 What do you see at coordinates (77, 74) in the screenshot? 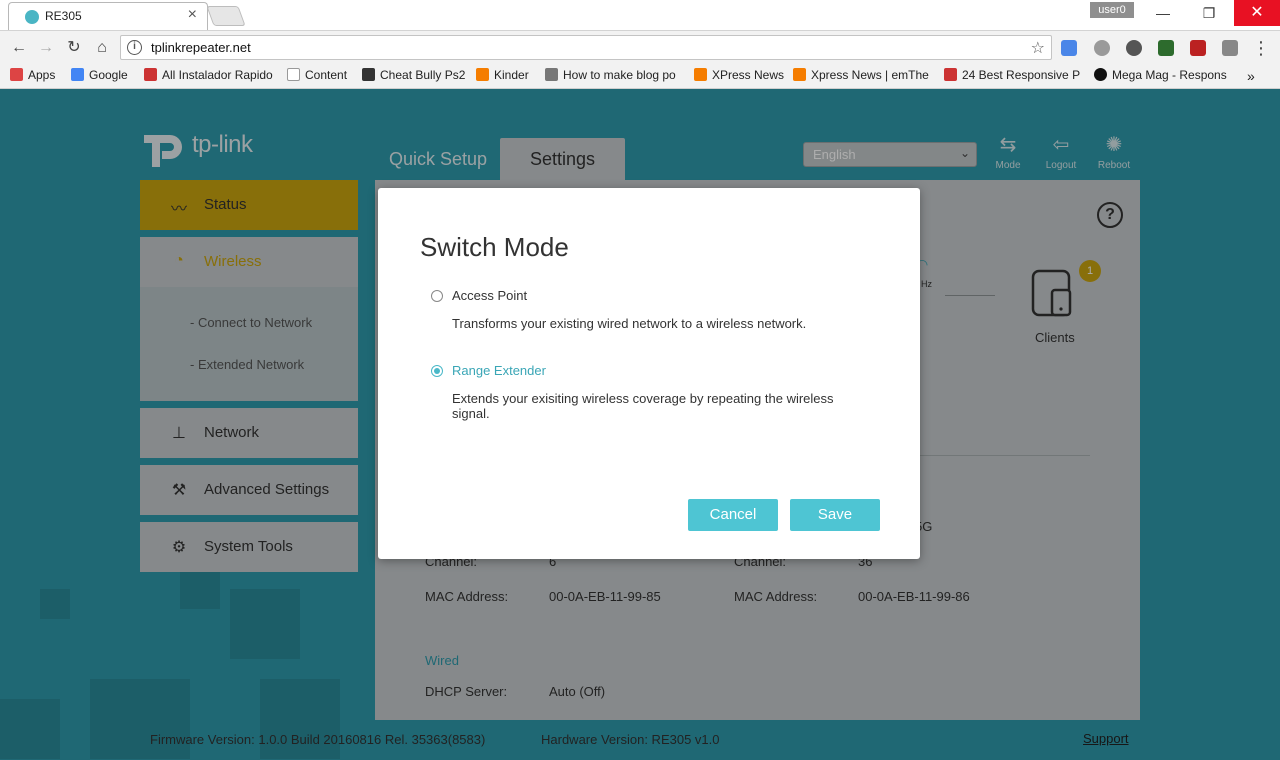
I see `google-icon` at bounding box center [77, 74].